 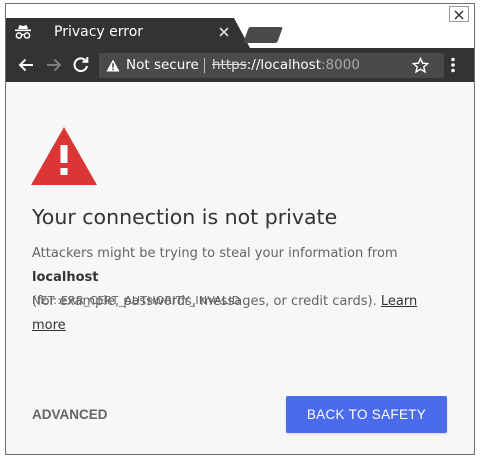 I want to click on close-tab-icon, so click(x=224, y=32).